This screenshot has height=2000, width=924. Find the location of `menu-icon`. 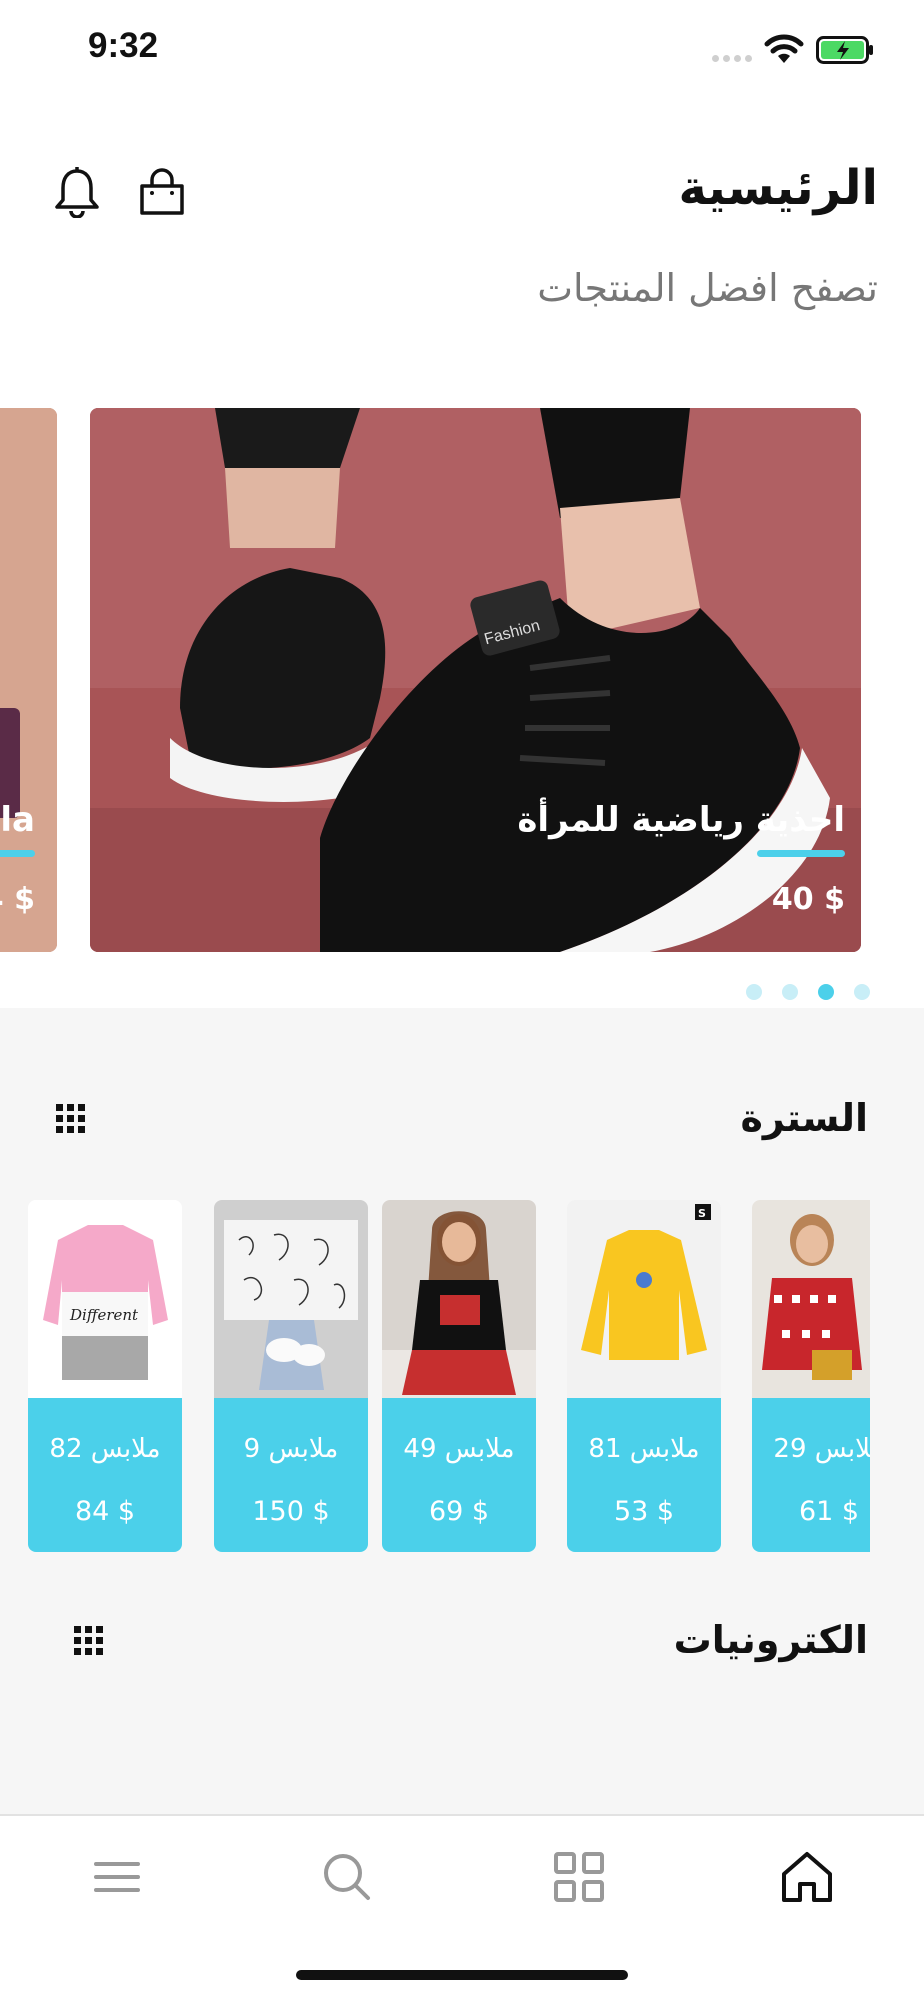

menu-icon is located at coordinates (117, 1877).